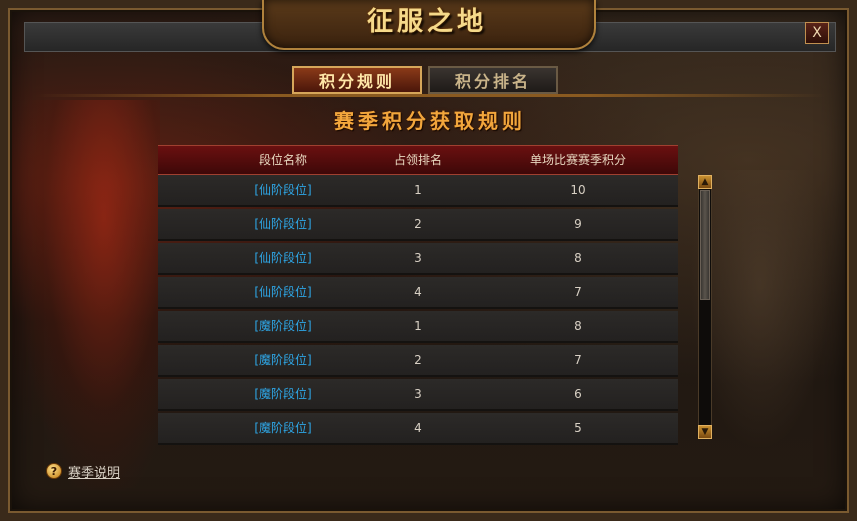 The height and width of the screenshot is (521, 857). Describe the element at coordinates (94, 473) in the screenshot. I see `season-help-label: 赛季说明` at that location.